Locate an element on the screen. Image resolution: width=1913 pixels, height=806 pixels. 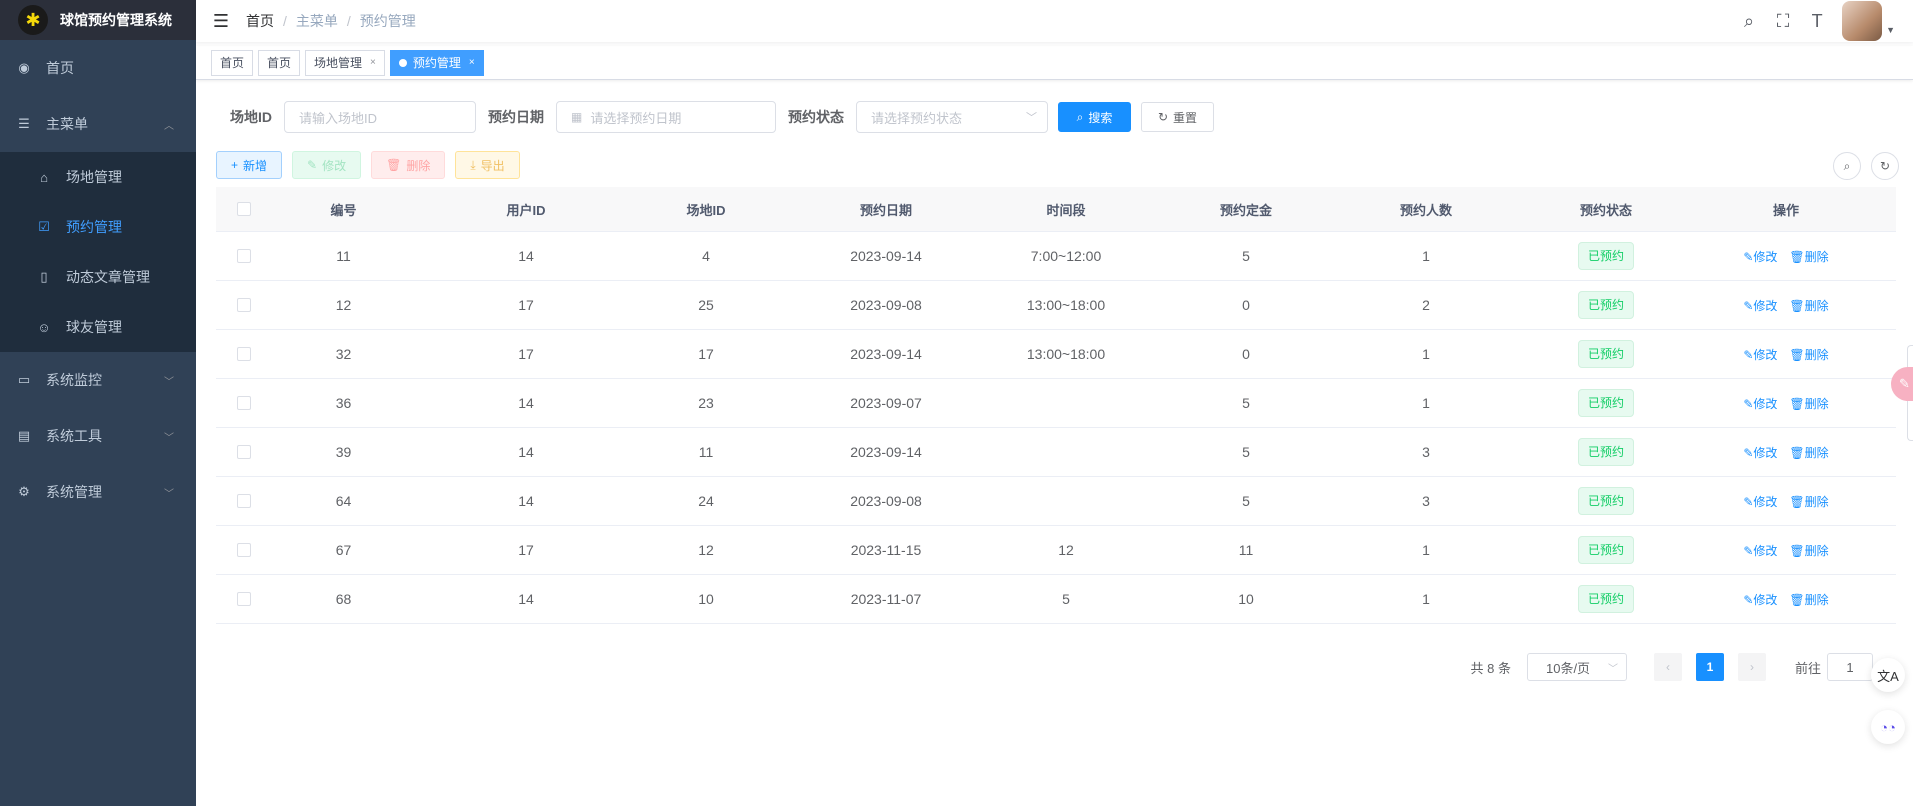
actions-cell: ✎修改 🗑删除 is located at coordinates (1786, 452).